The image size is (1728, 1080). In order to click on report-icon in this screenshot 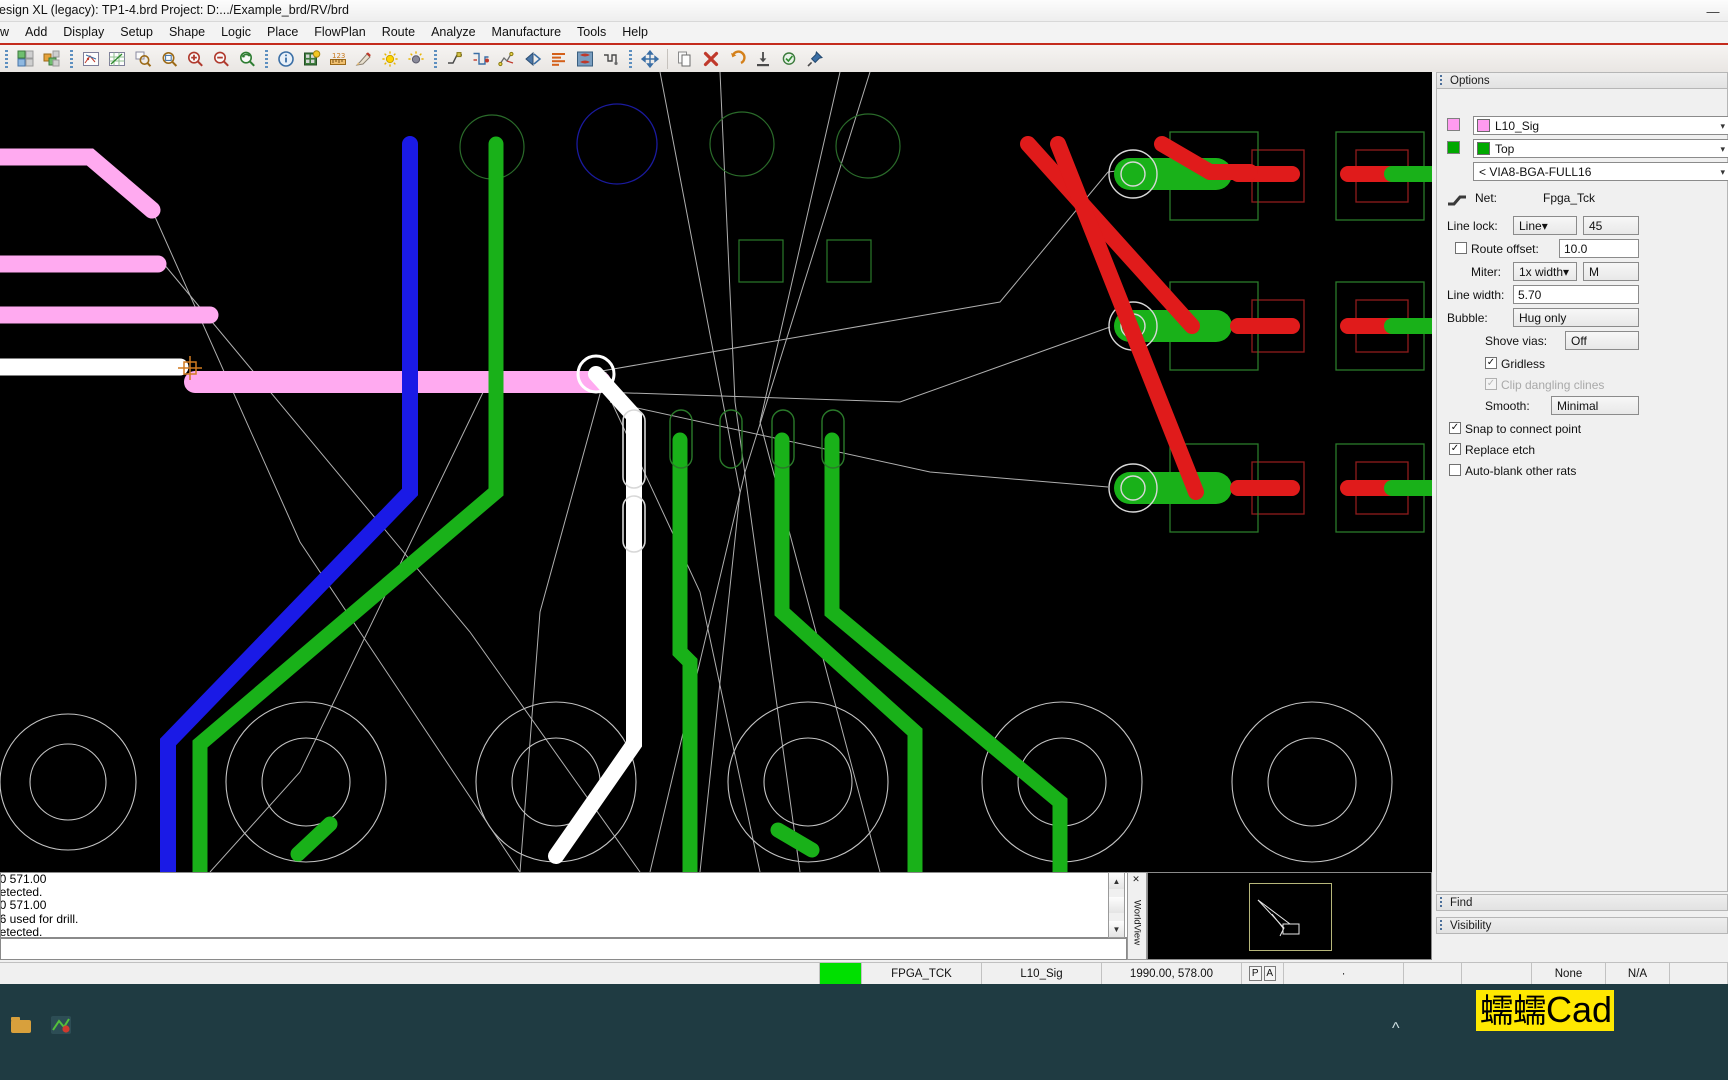, I will do `click(789, 58)`.